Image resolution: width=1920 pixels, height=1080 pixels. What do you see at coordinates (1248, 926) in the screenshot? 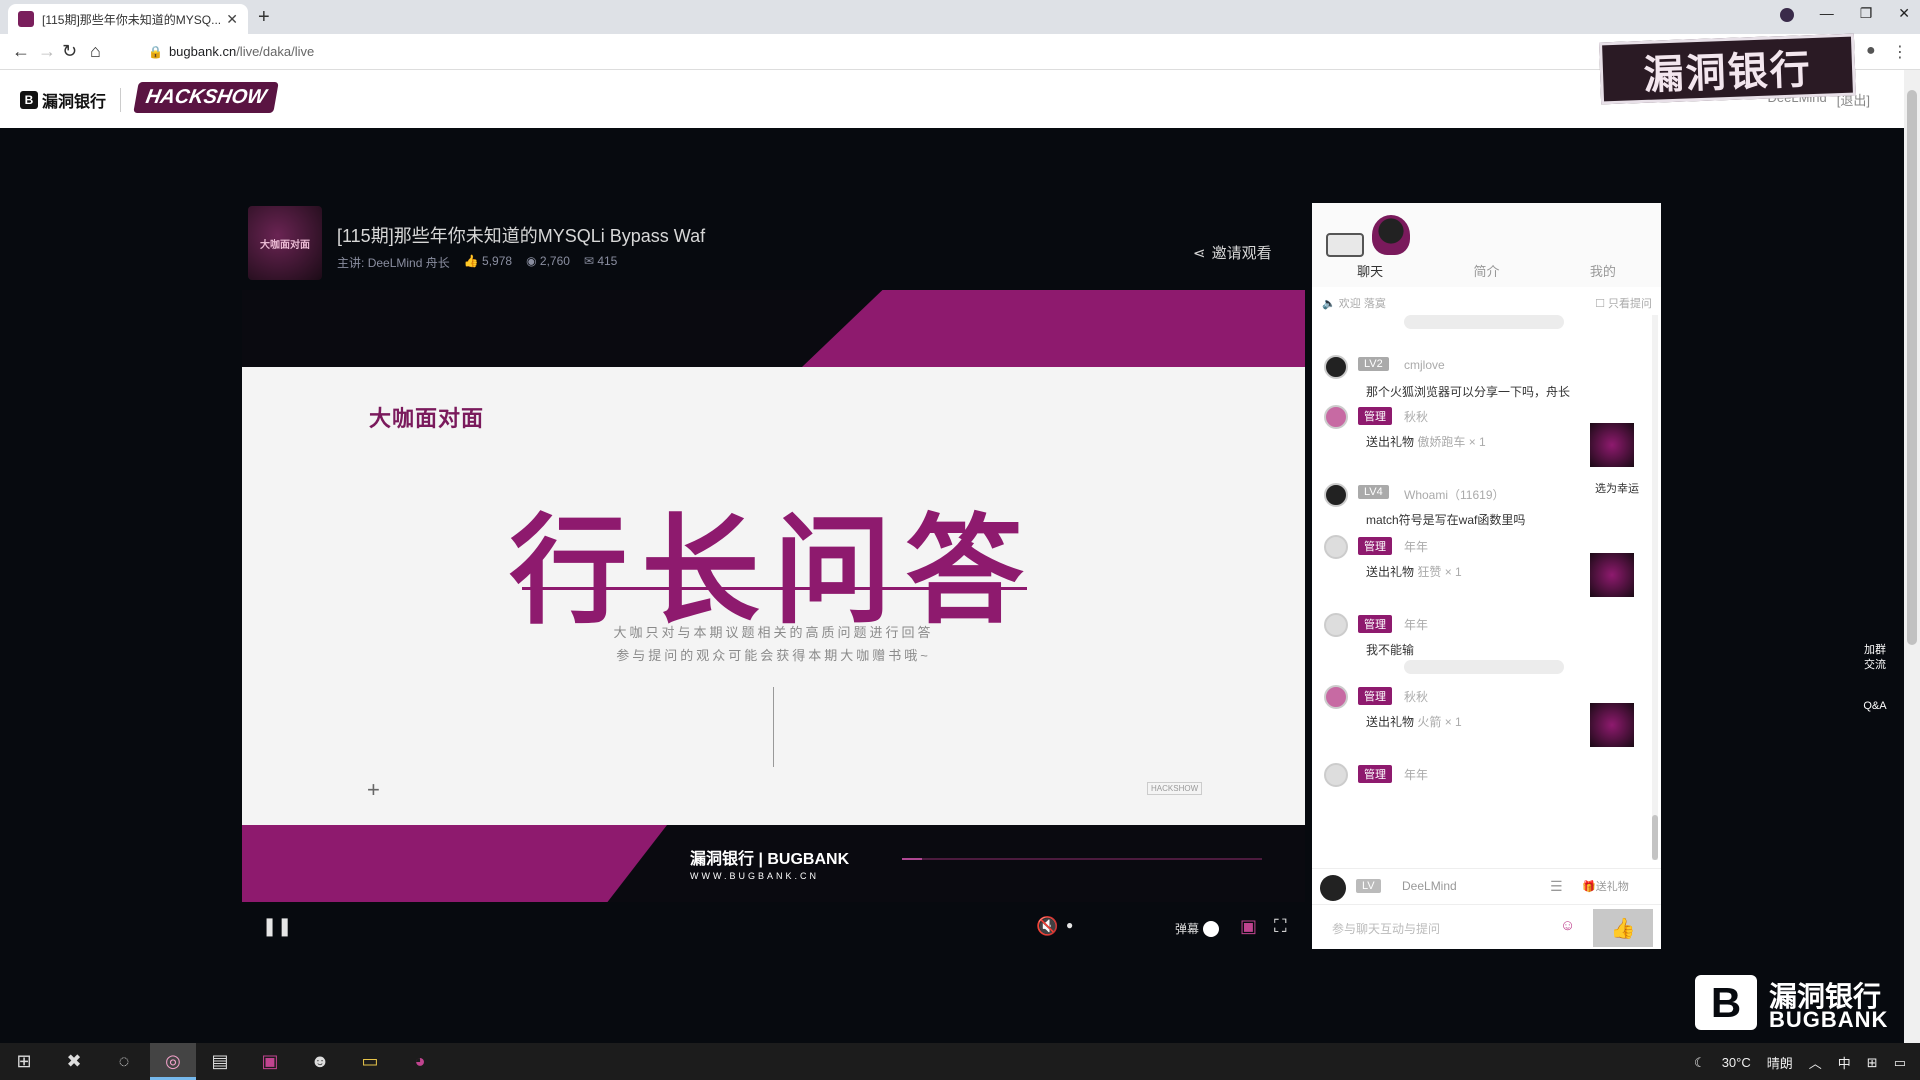
I see `theater-mode-icon: ▣` at bounding box center [1248, 926].